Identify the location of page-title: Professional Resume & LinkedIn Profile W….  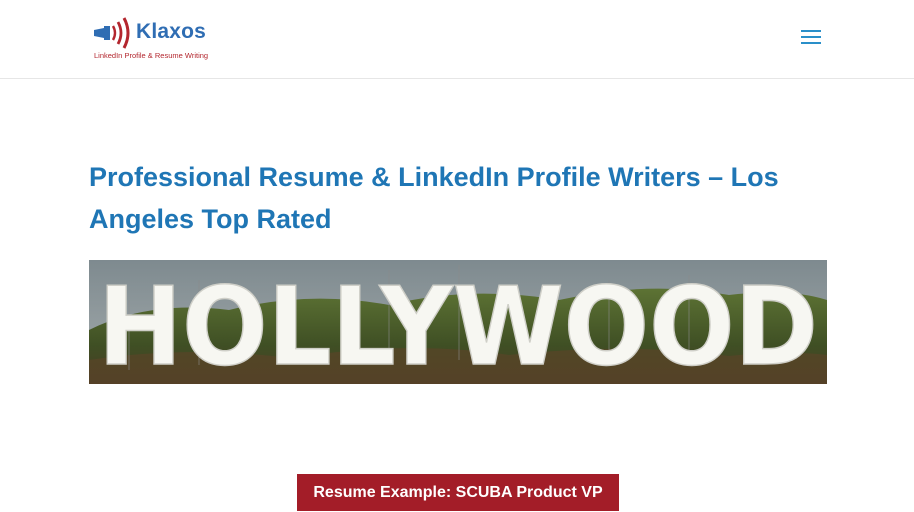
(434, 198).